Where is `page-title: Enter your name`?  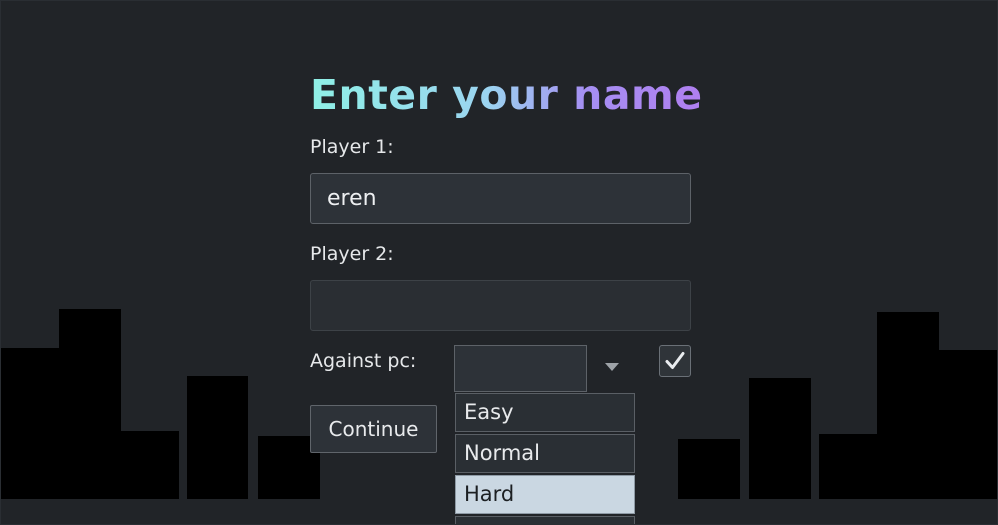
page-title: Enter your name is located at coordinates (506, 95).